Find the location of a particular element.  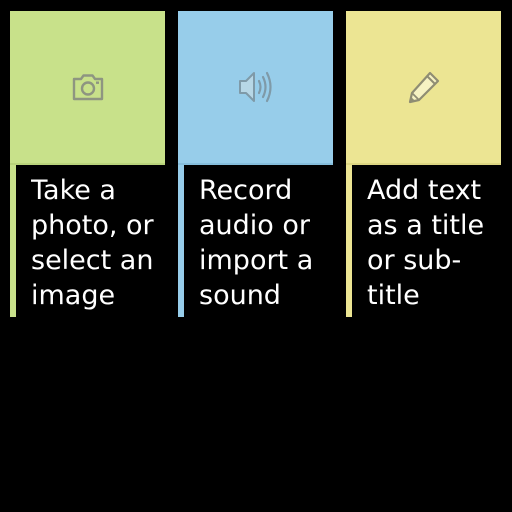

pencil-icon is located at coordinates (424, 87).